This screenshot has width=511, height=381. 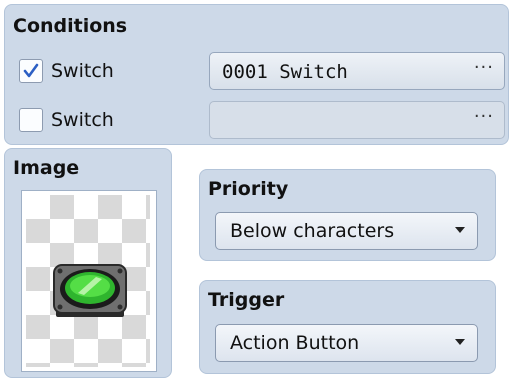 I want to click on priority-title: Priority, so click(x=248, y=189).